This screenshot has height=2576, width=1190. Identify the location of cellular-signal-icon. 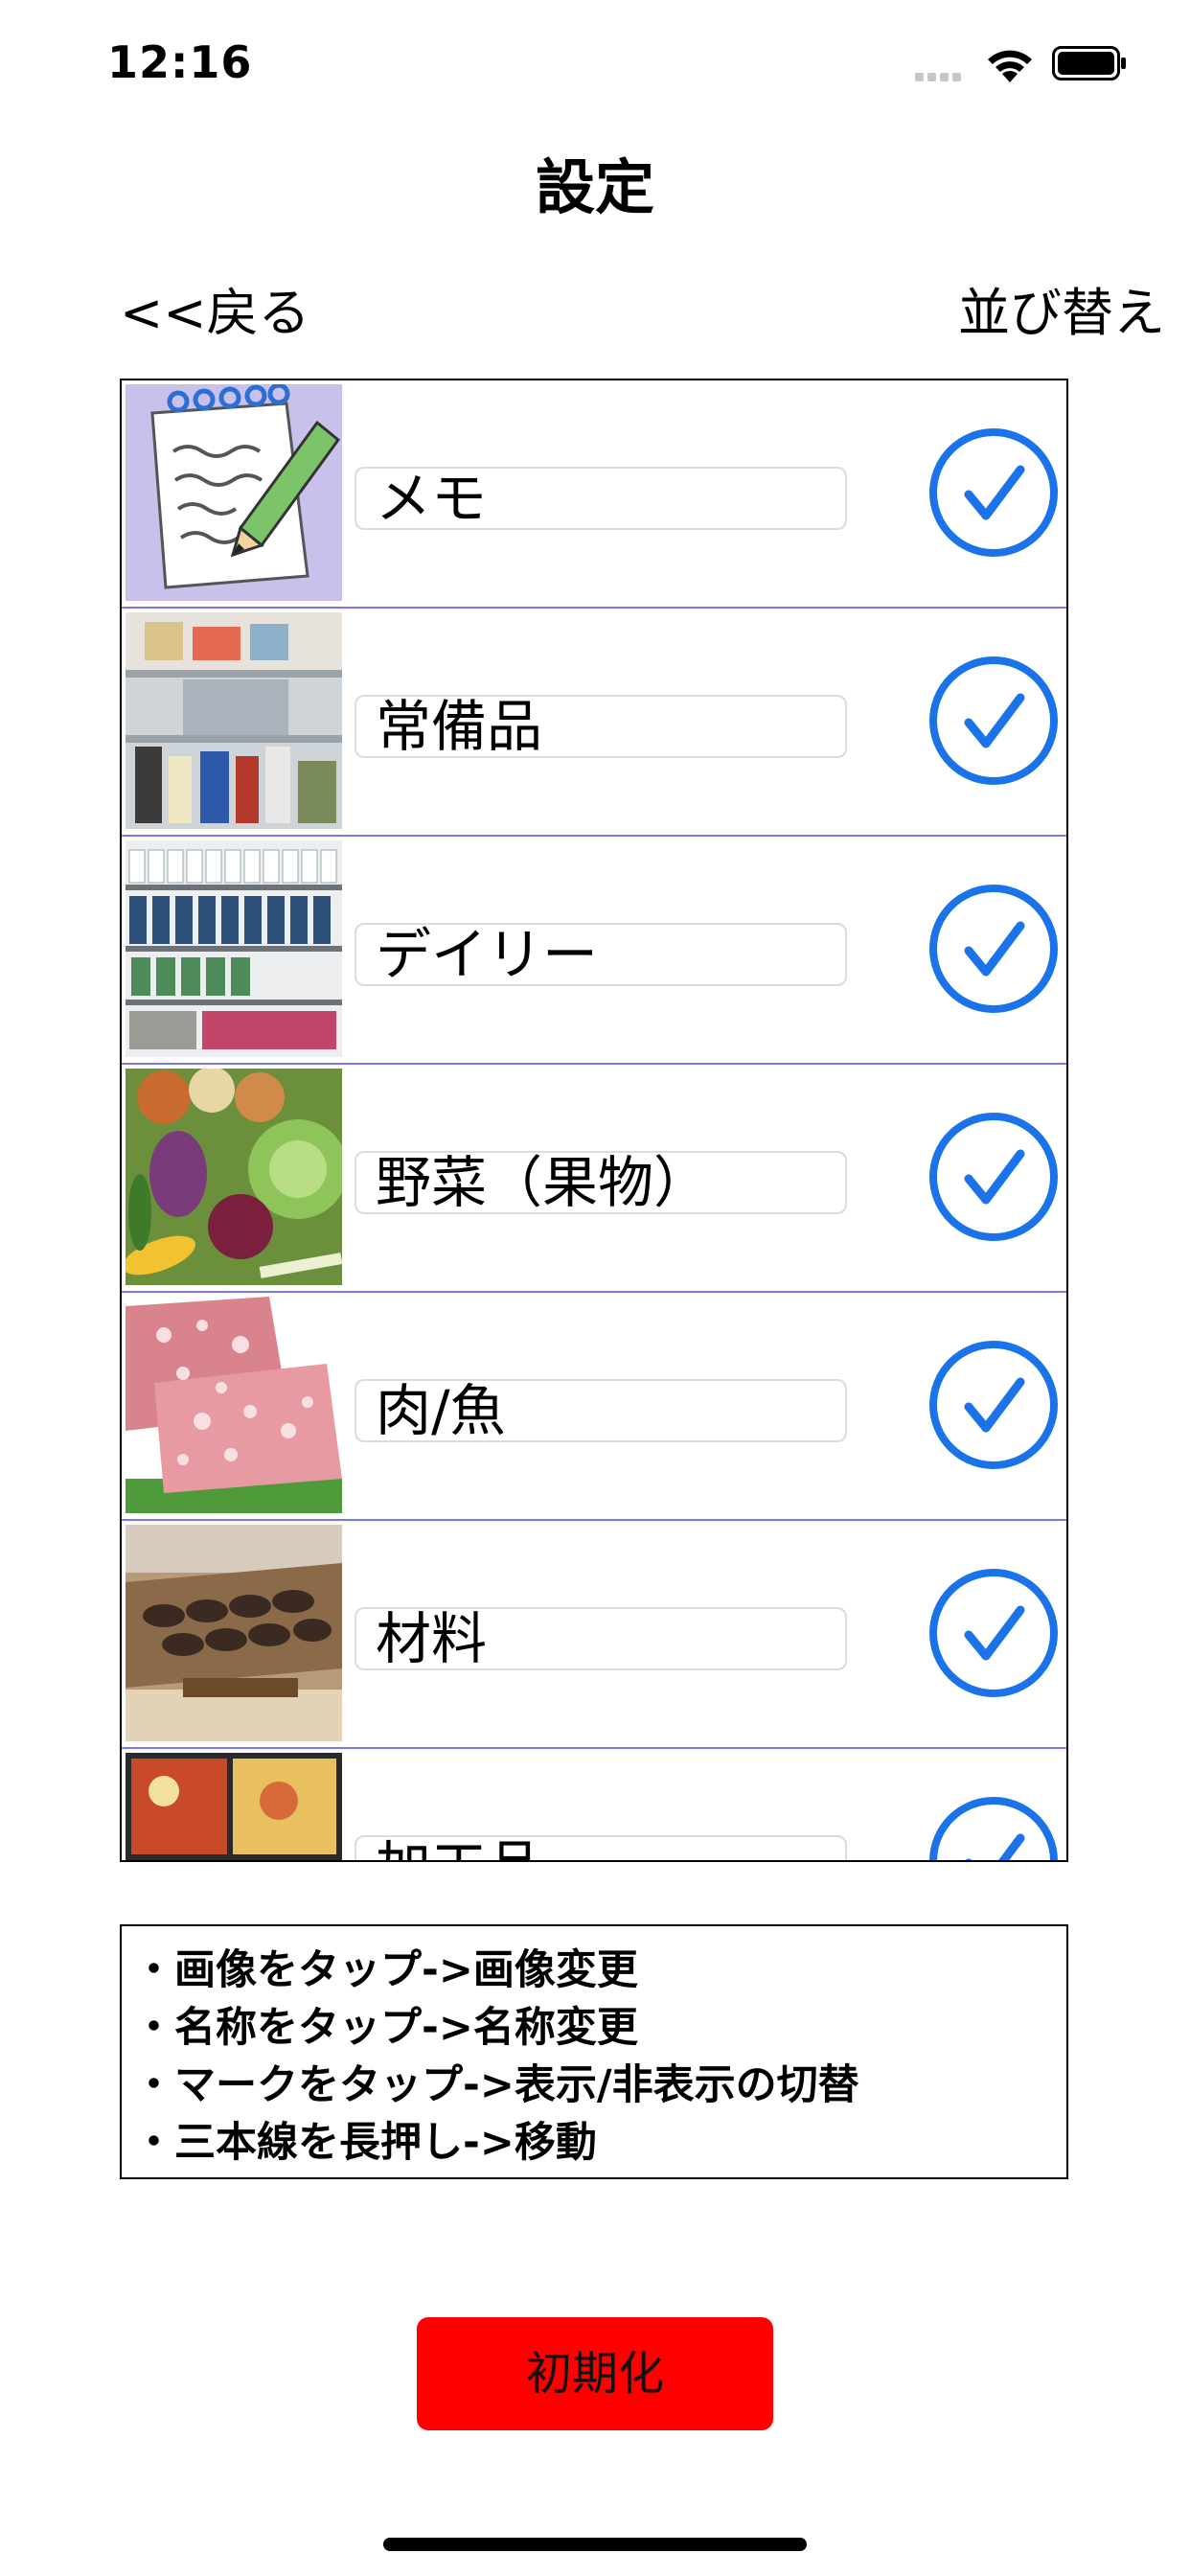
(942, 74).